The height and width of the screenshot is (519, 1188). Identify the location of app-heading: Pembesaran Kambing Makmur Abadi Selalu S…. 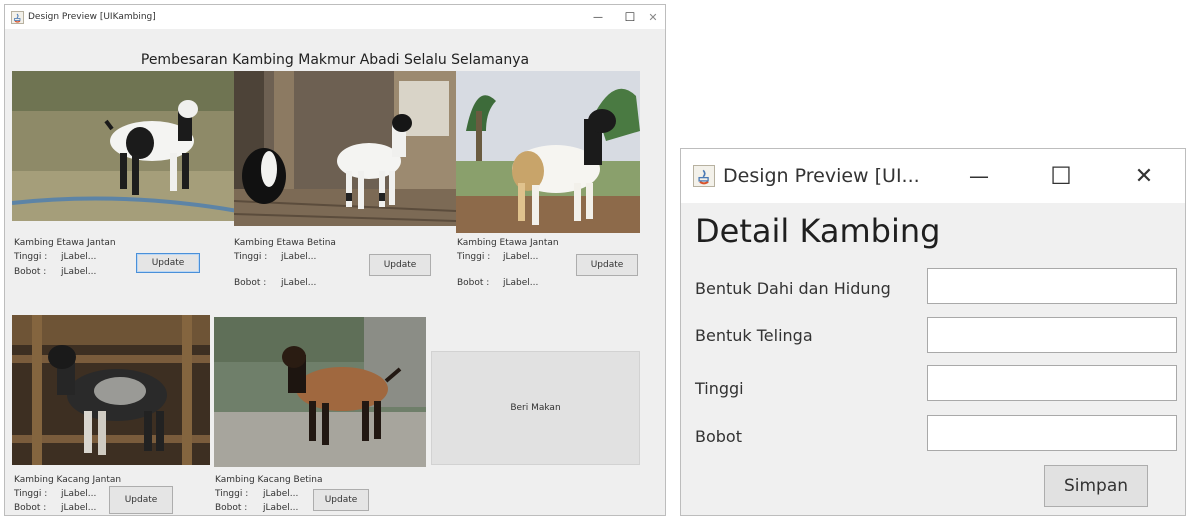
(335, 60).